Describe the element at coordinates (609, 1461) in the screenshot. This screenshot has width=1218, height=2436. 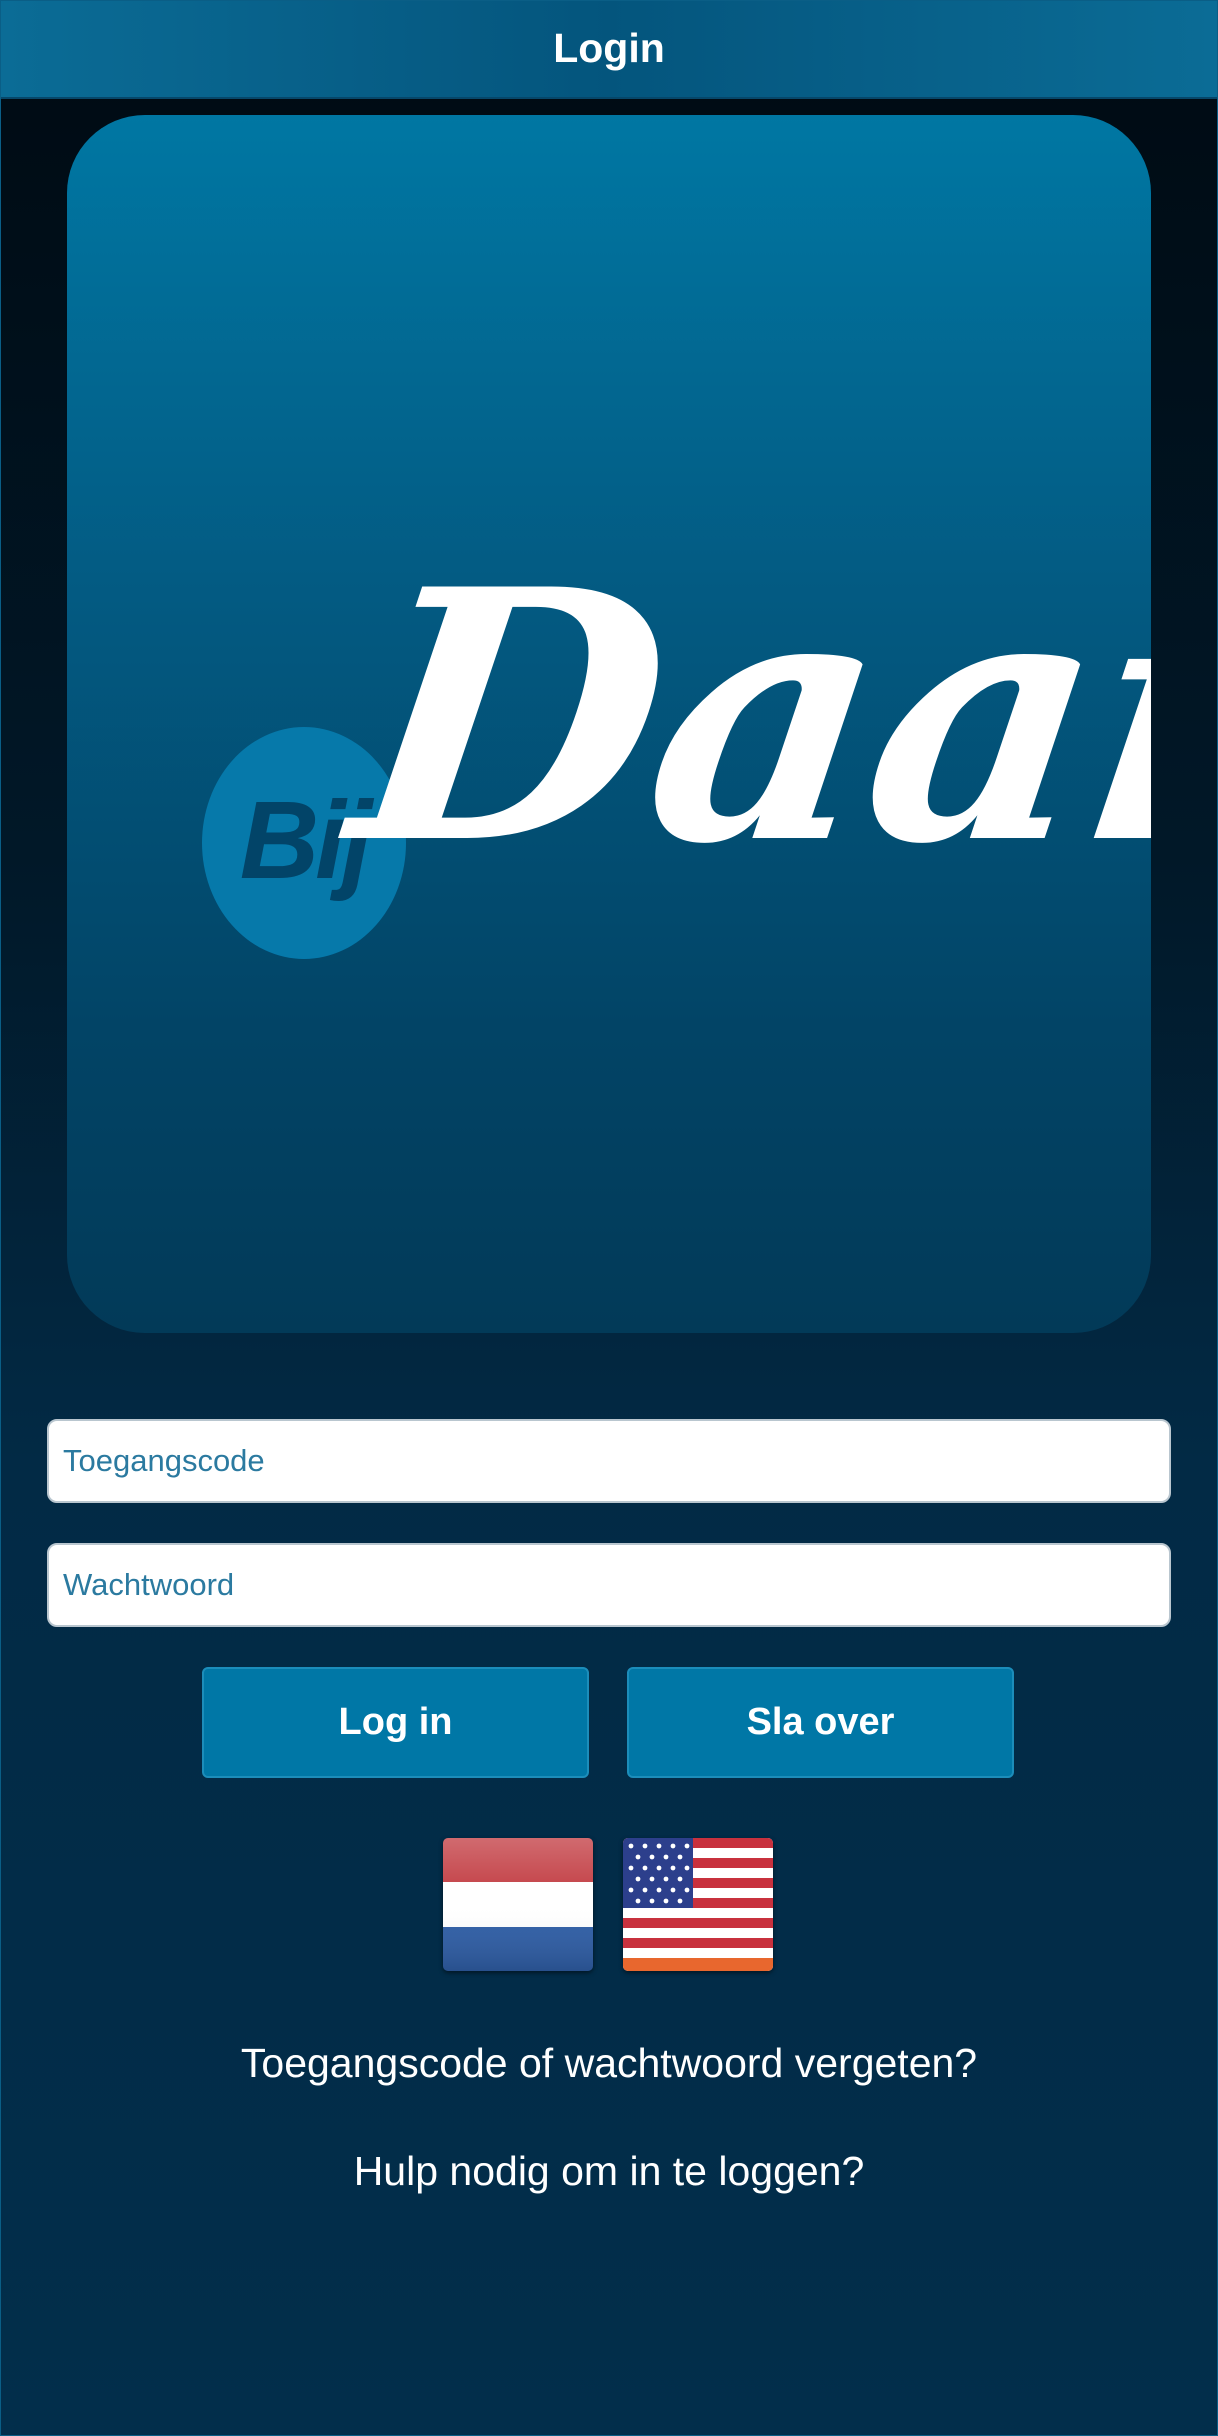
I see `access-code-input` at that location.